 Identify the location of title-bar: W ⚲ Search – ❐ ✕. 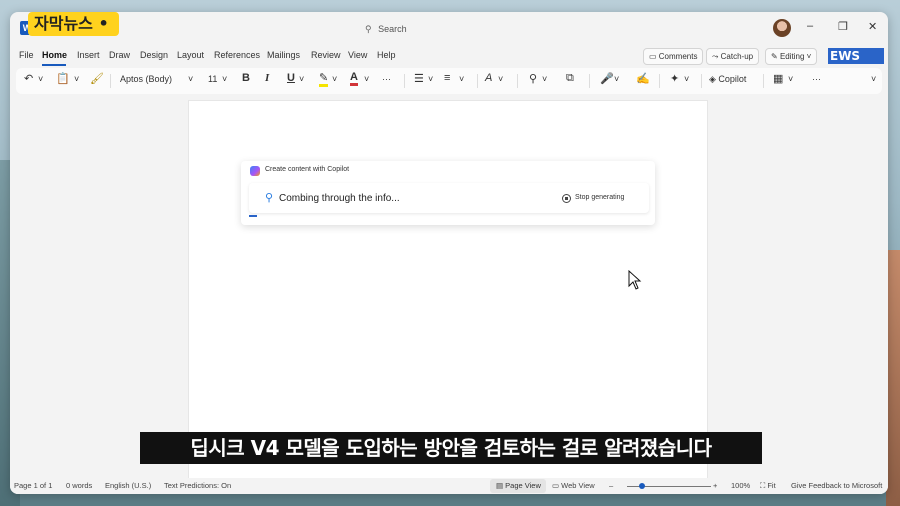
(449, 29).